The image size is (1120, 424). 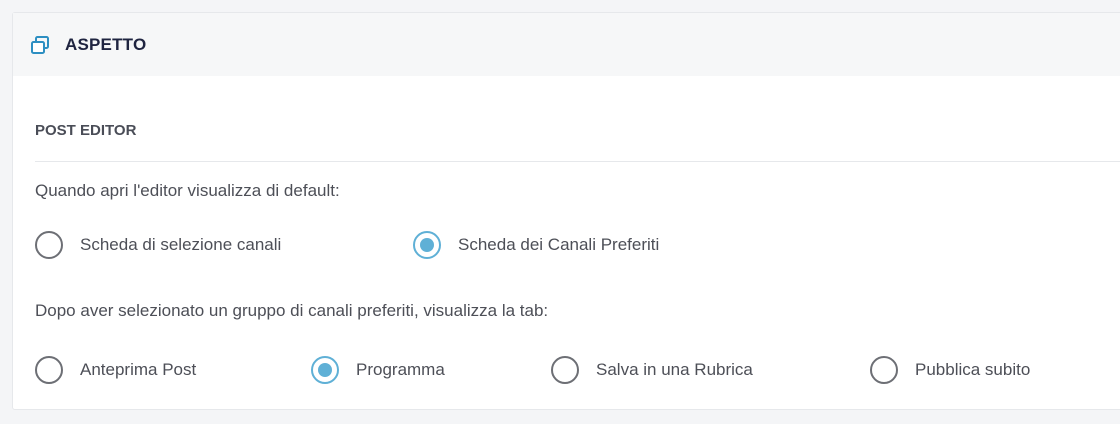 I want to click on radio-label: Pubblica subito, so click(x=973, y=369).